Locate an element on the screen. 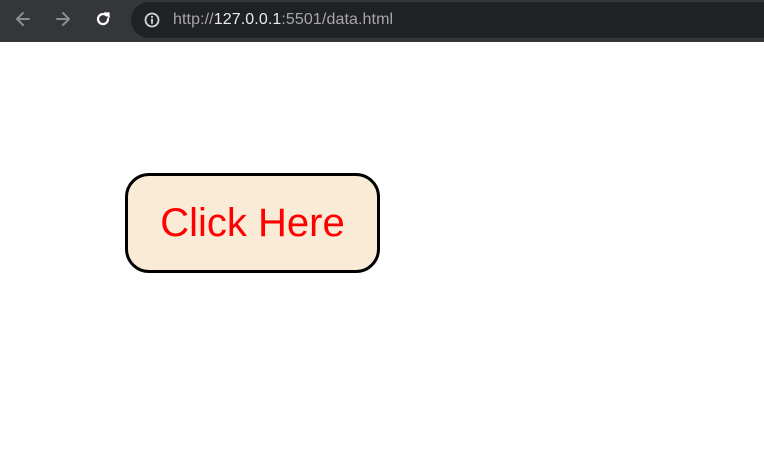  url-text: http://127.0.0.1:5501/data.html is located at coordinates (283, 20).